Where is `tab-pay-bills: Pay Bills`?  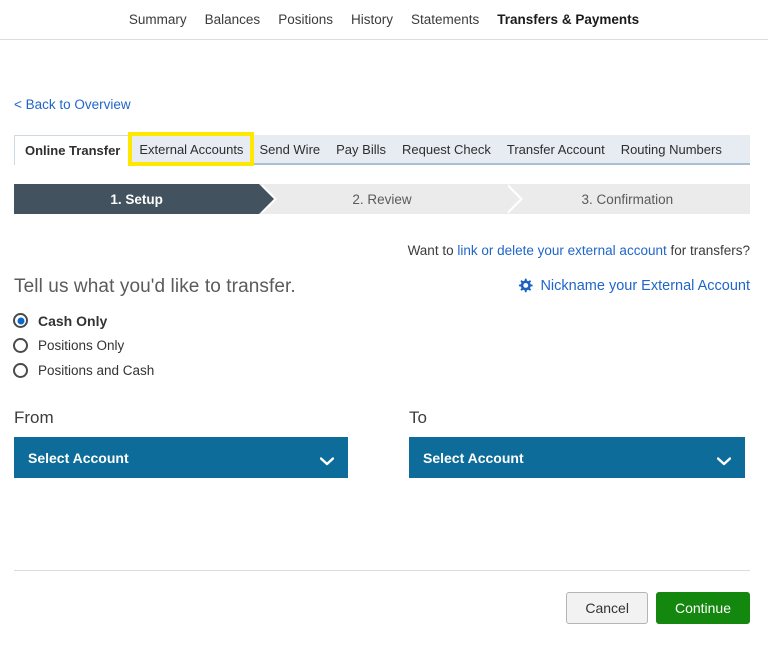 tab-pay-bills: Pay Bills is located at coordinates (361, 149).